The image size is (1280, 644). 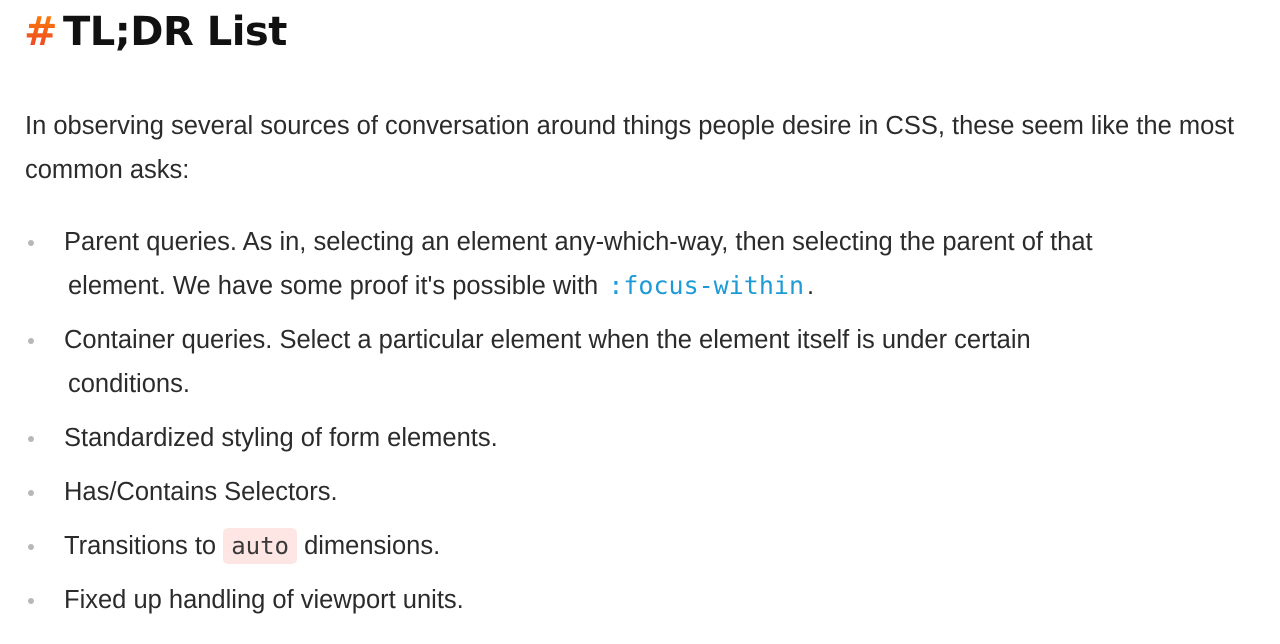 What do you see at coordinates (129, 384) in the screenshot?
I see `list-item-text: conditions.` at bounding box center [129, 384].